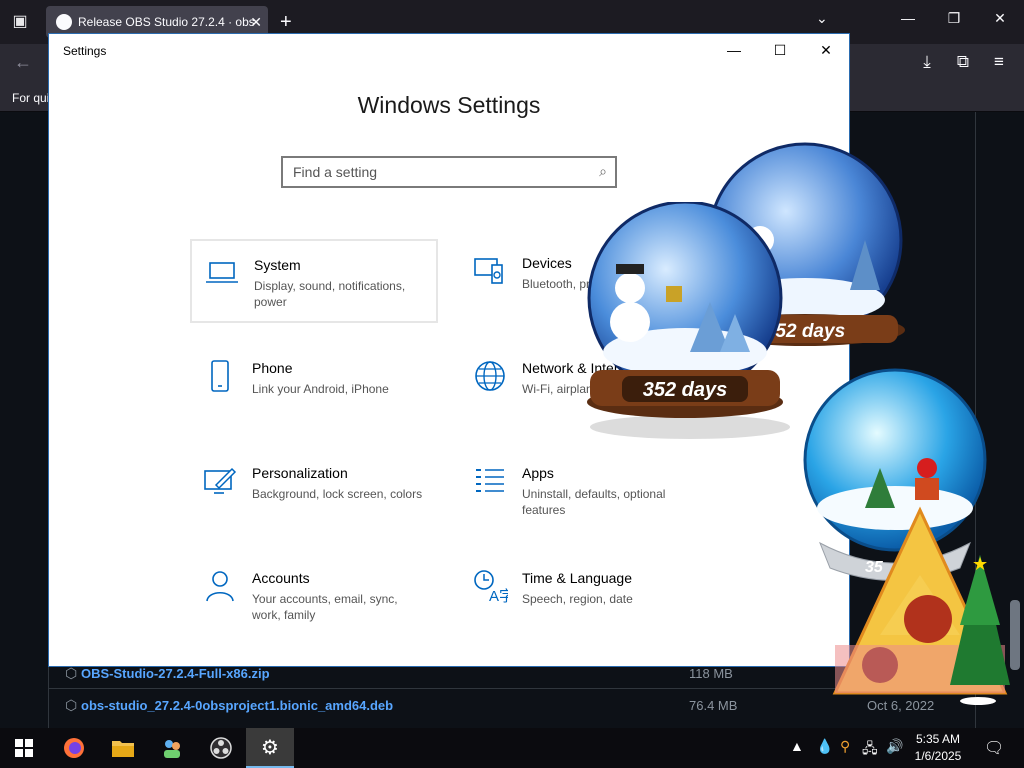 This screenshot has width=1024, height=768. What do you see at coordinates (603, 171) in the screenshot?
I see `search-icon: ⌕` at bounding box center [603, 171].